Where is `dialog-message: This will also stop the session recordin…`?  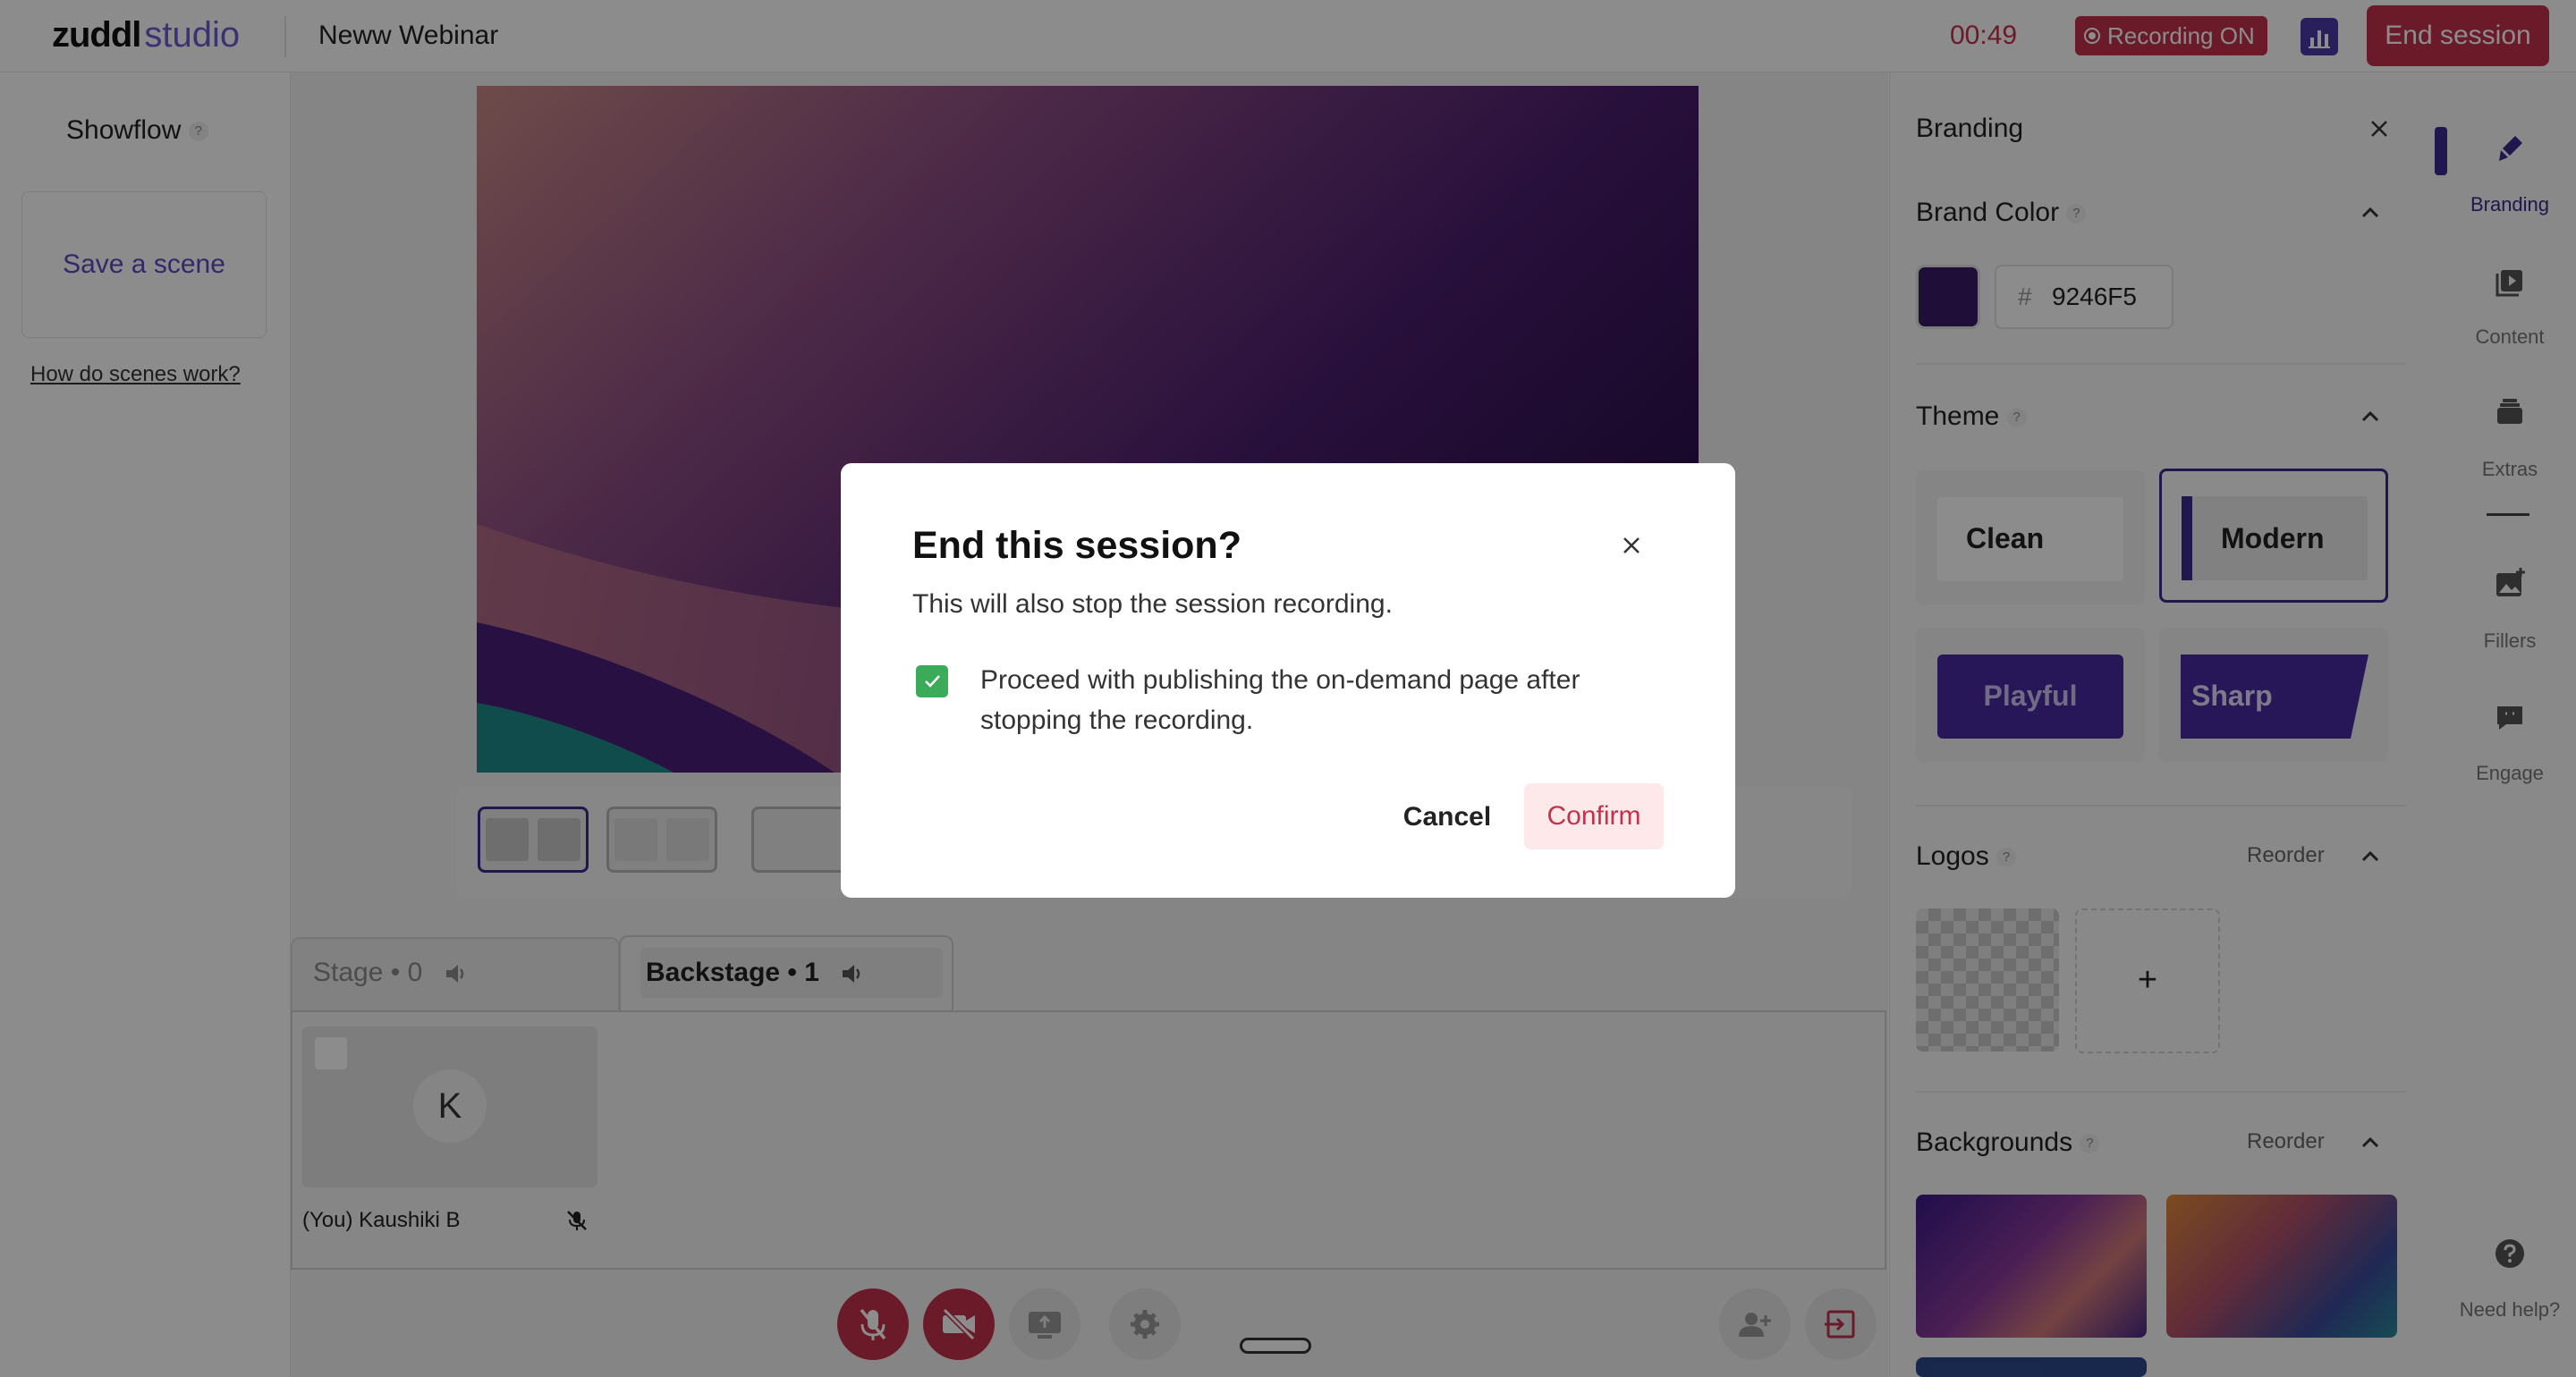 dialog-message: This will also stop the session recordin… is located at coordinates (1152, 604).